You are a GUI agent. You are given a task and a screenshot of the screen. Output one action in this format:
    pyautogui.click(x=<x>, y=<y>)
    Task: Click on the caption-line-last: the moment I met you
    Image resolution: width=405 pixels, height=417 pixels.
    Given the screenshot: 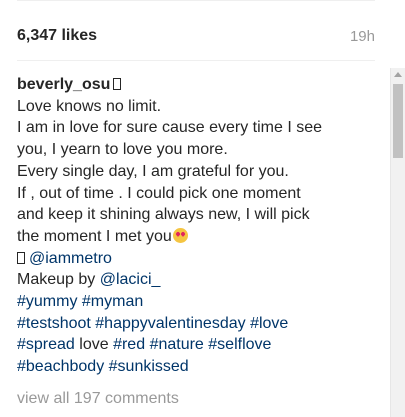 What is the action you would take?
    pyautogui.click(x=198, y=237)
    